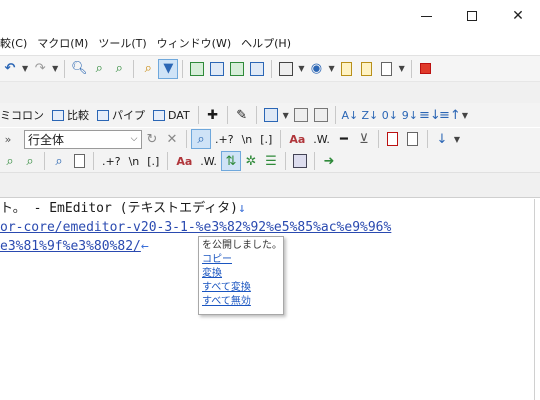 The height and width of the screenshot is (400, 540). I want to click on menu-bar: 較(C) マクロ(M) ツール(T) ウィンドウ(W) ヘルプ(H), so click(270, 44).